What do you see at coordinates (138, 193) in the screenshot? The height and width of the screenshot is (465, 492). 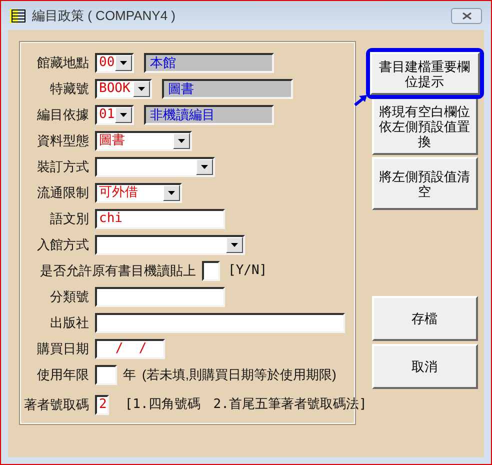 I see `dropdown-field: 可外借` at bounding box center [138, 193].